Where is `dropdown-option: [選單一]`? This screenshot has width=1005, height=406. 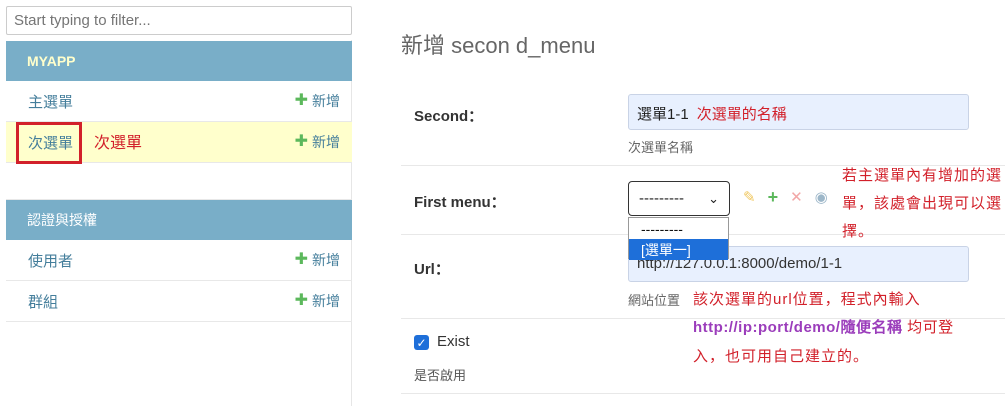 dropdown-option: [選單一] is located at coordinates (678, 249).